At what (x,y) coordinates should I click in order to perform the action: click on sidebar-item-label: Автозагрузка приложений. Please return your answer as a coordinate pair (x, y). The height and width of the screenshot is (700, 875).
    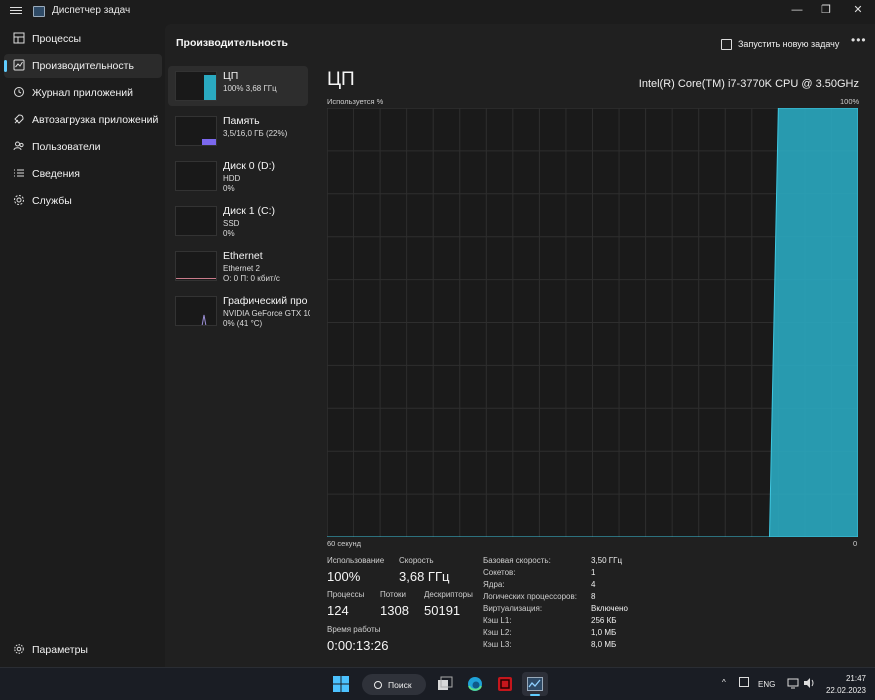
    Looking at the image, I should click on (95, 120).